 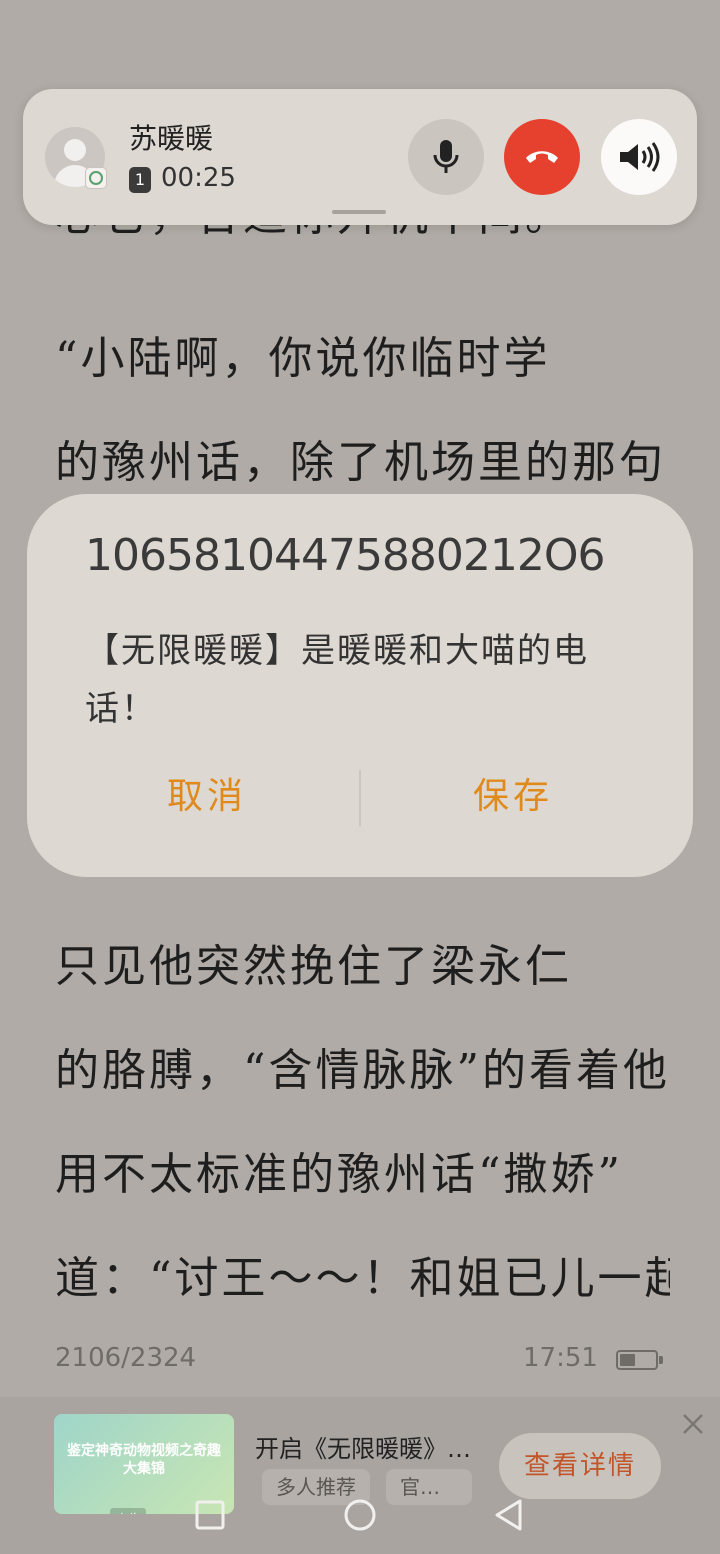 What do you see at coordinates (337, 680) in the screenshot?
I see `dialog-message: 【无限暖暖】是暖暖和大喵的电话！` at bounding box center [337, 680].